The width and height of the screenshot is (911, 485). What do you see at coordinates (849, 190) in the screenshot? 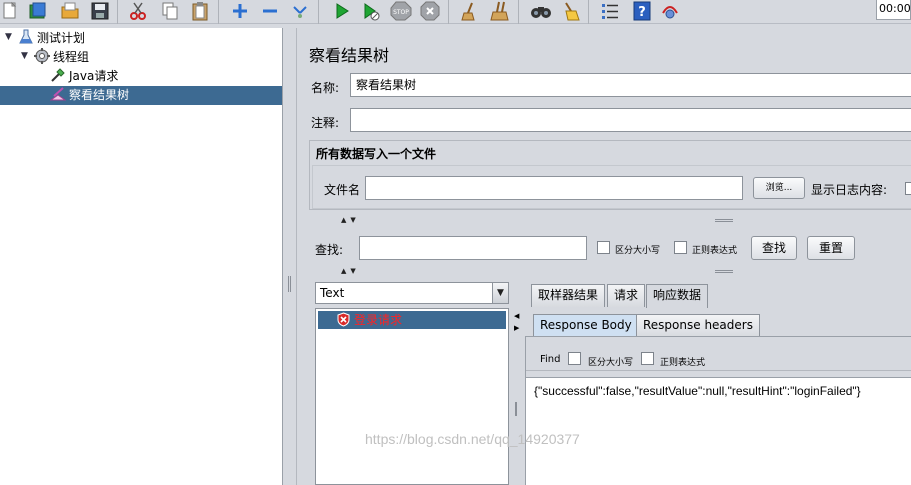
I see `log-content-label: 显示日志内容:` at bounding box center [849, 190].